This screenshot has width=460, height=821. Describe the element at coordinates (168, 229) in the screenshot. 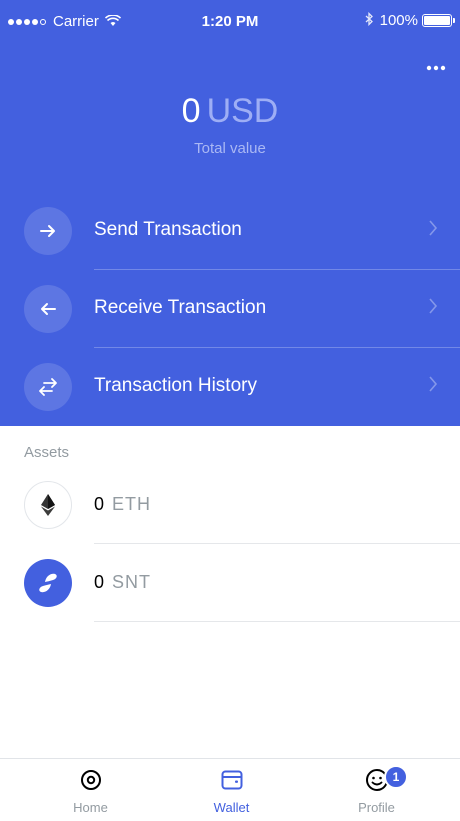

I see `send-transaction-label: Send Transaction` at that location.